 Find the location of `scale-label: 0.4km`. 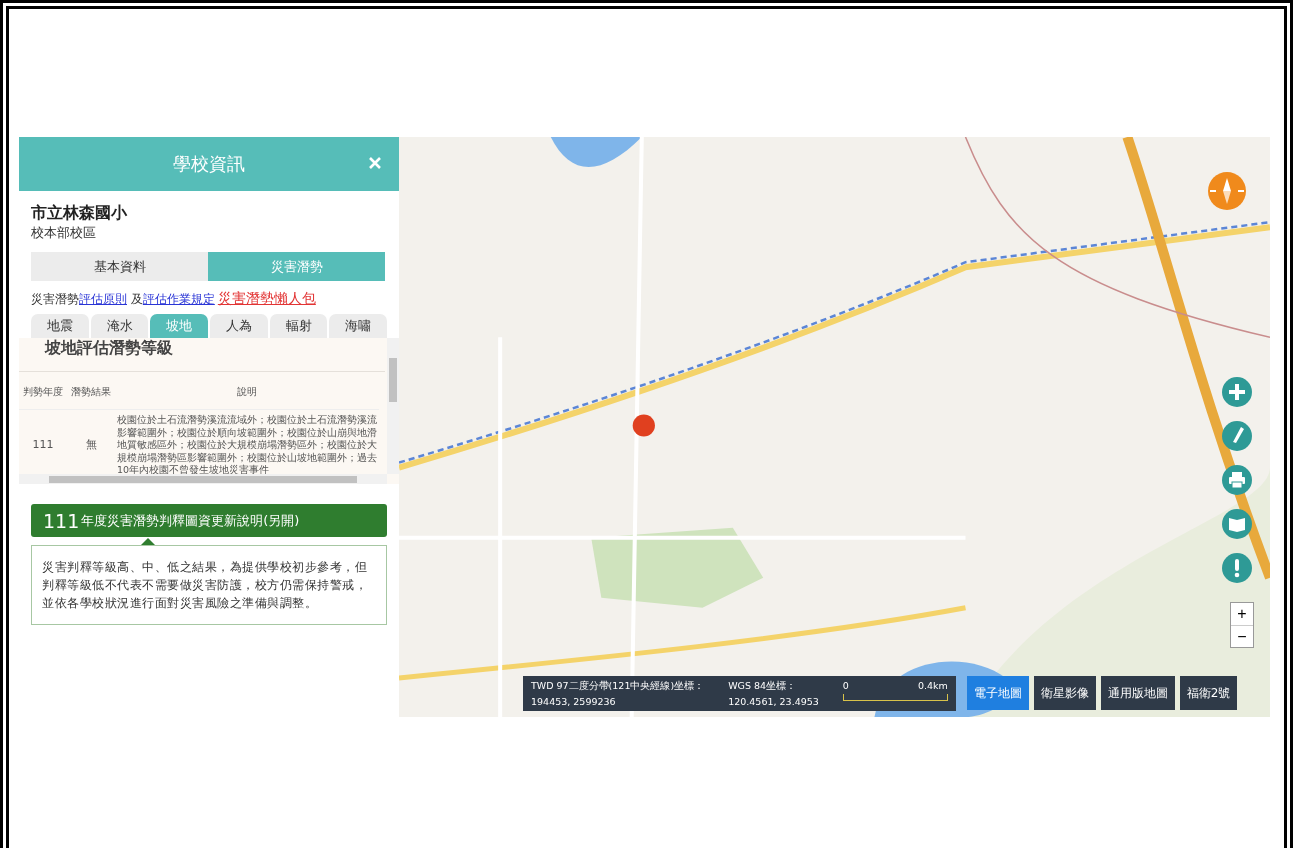

scale-label: 0.4km is located at coordinates (932, 685).